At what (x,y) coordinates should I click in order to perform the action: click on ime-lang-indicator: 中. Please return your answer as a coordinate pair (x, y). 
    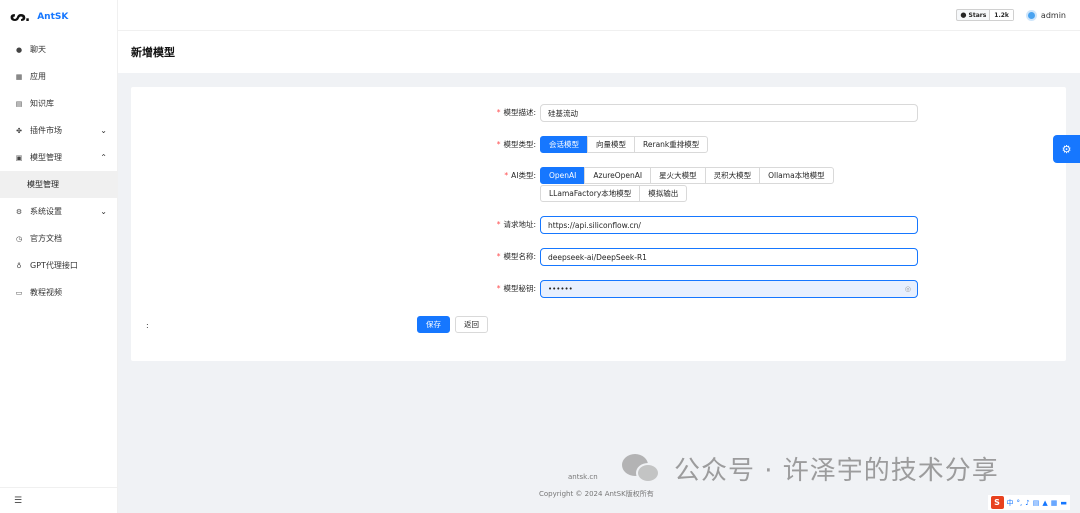
    Looking at the image, I should click on (1010, 503).